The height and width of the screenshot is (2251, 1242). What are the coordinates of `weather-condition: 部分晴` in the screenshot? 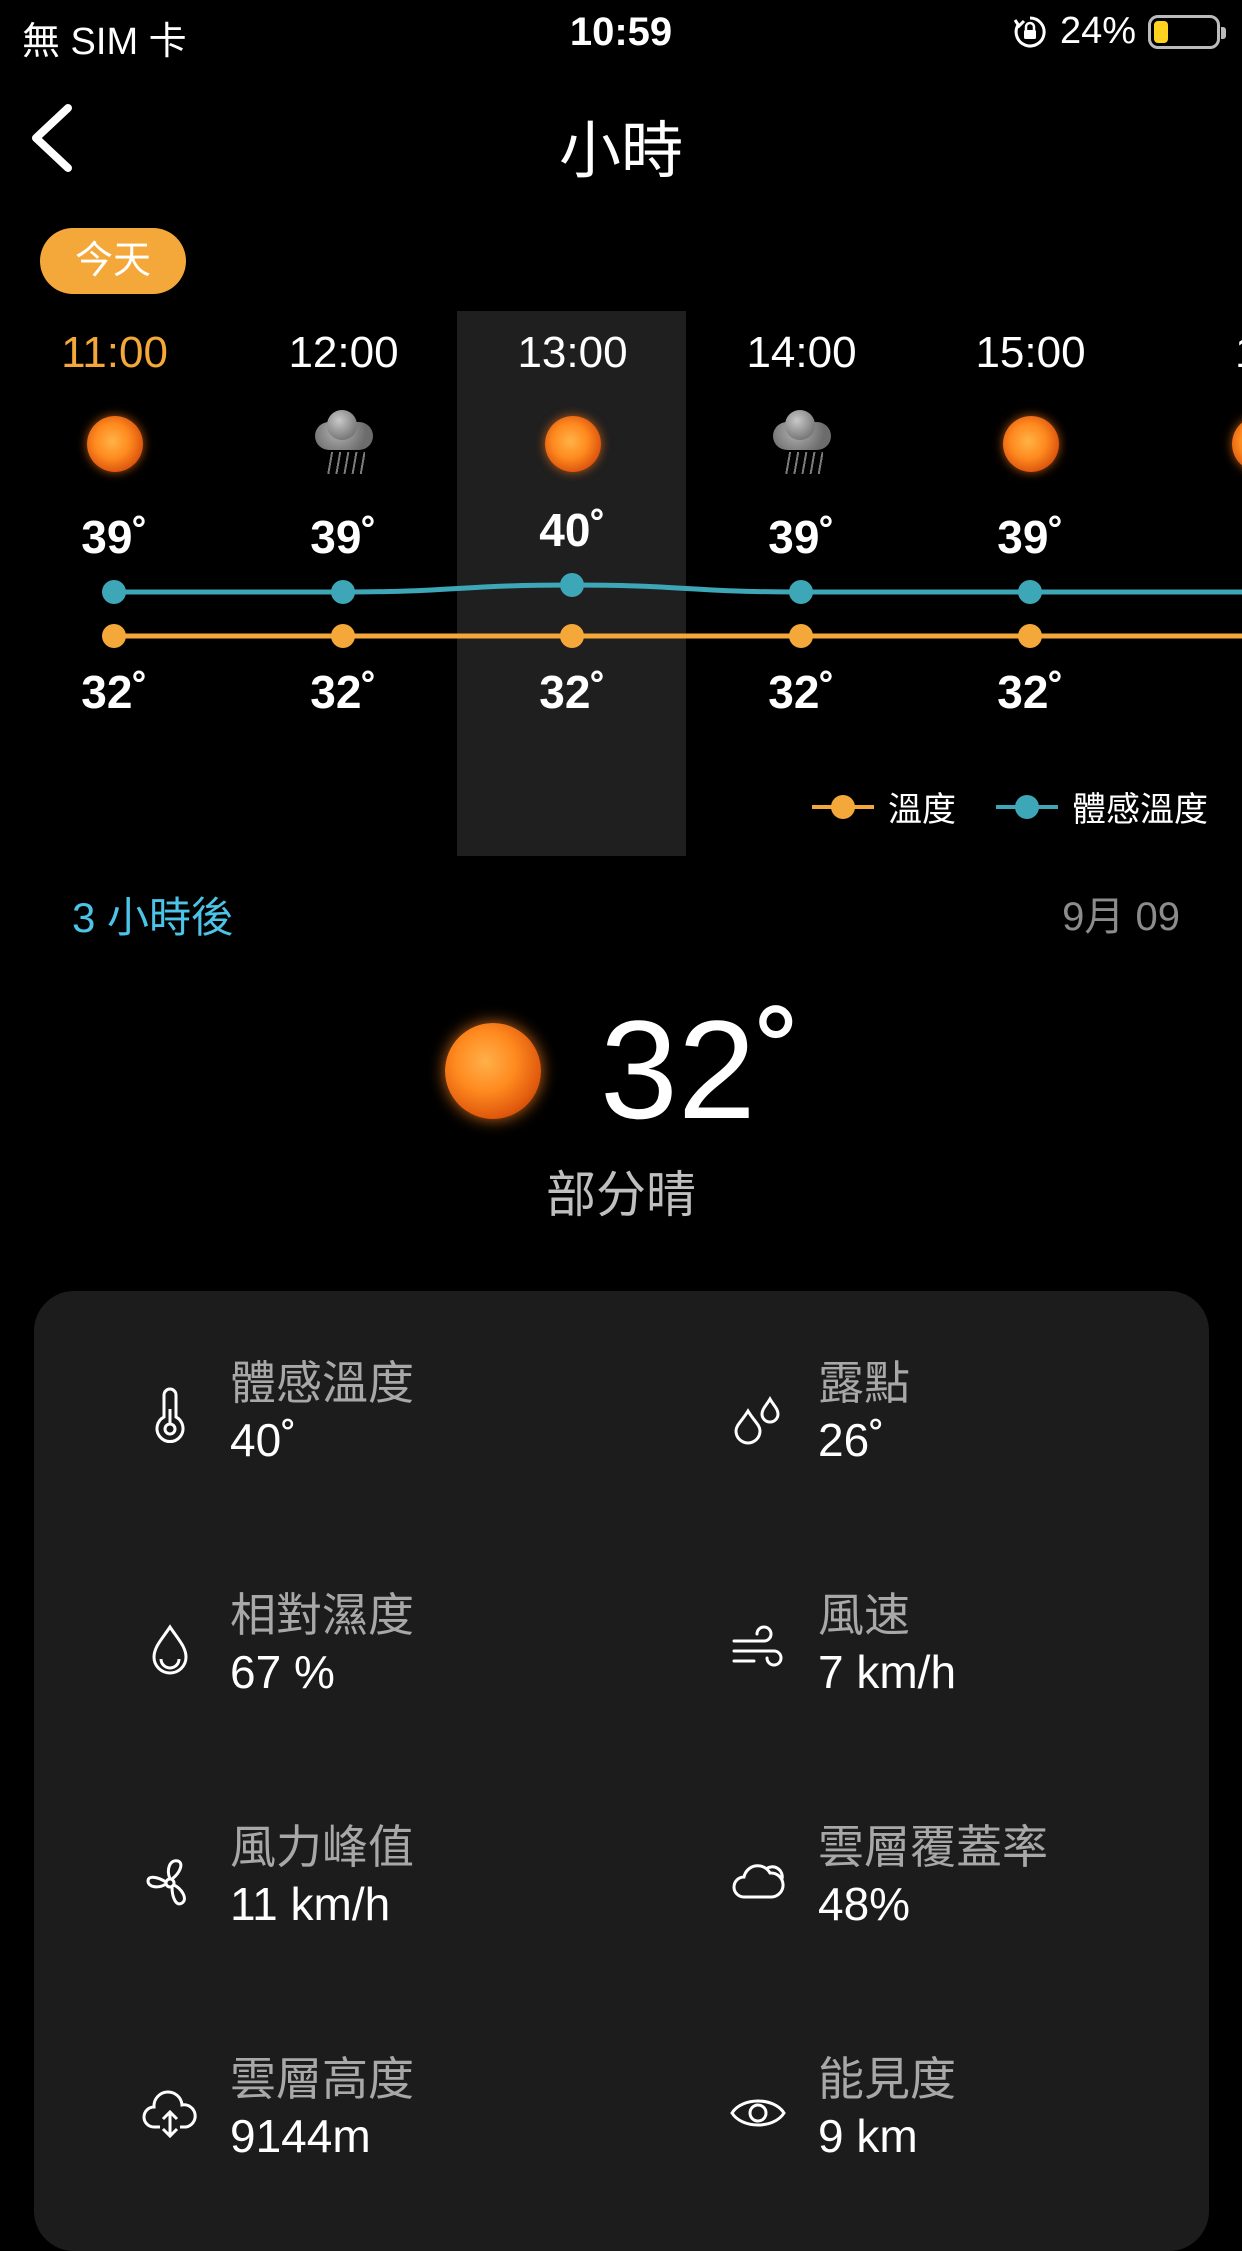 It's located at (621, 1195).